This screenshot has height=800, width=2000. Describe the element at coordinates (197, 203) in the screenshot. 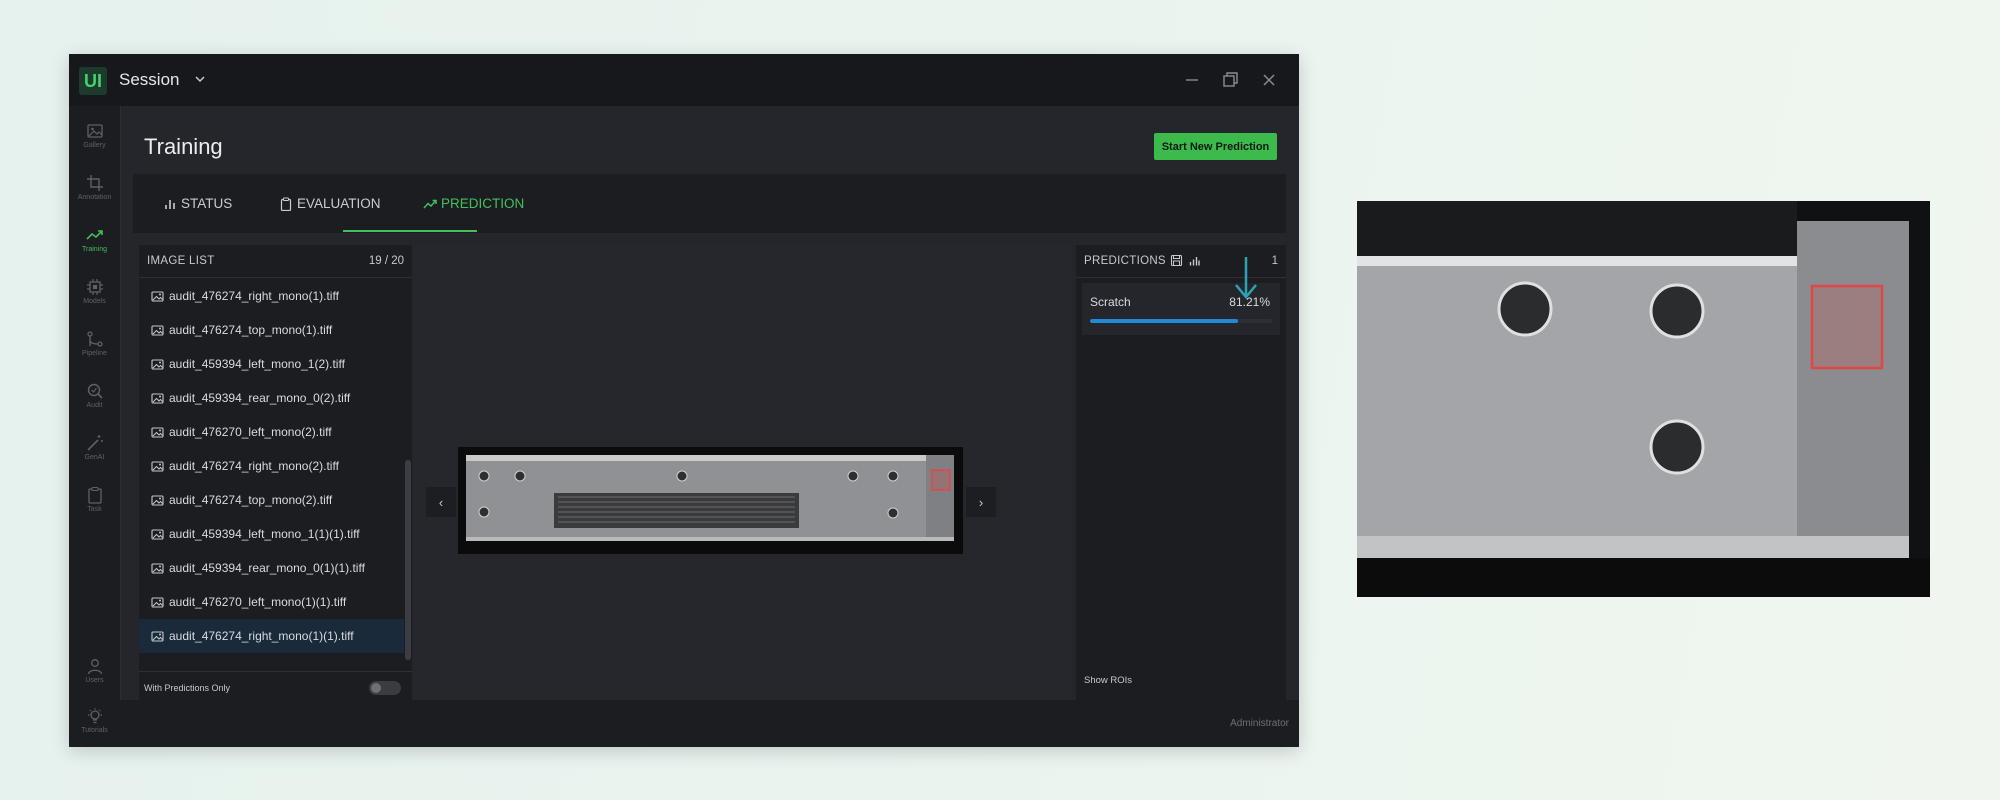

I see `tab-status: STATUS` at that location.